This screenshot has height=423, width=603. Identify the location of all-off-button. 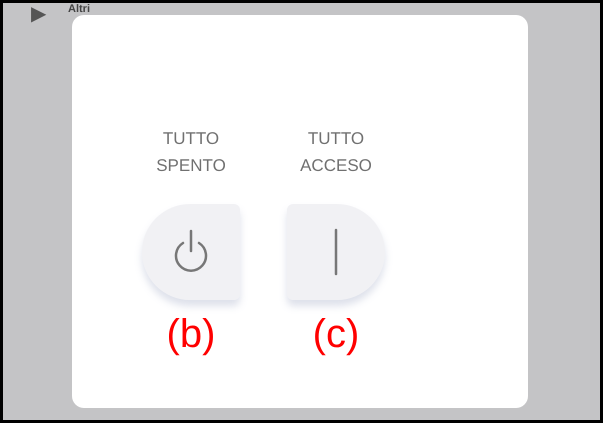
(191, 252).